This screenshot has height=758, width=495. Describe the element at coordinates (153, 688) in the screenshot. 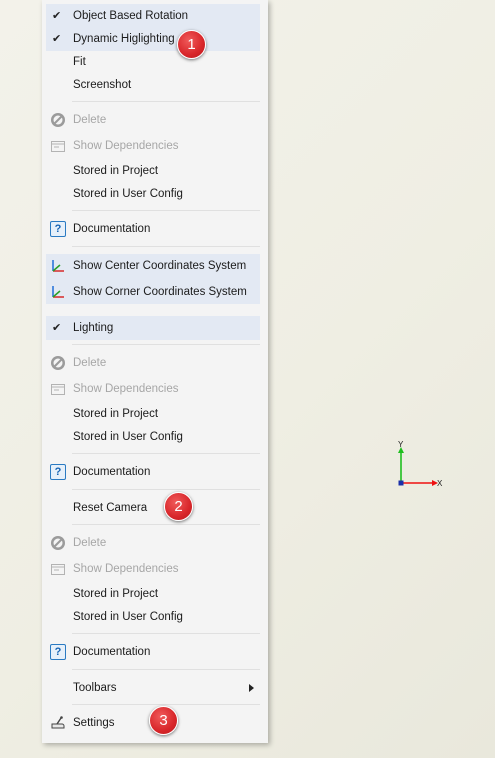

I see `menu-item-toolbars: Toolbars` at that location.